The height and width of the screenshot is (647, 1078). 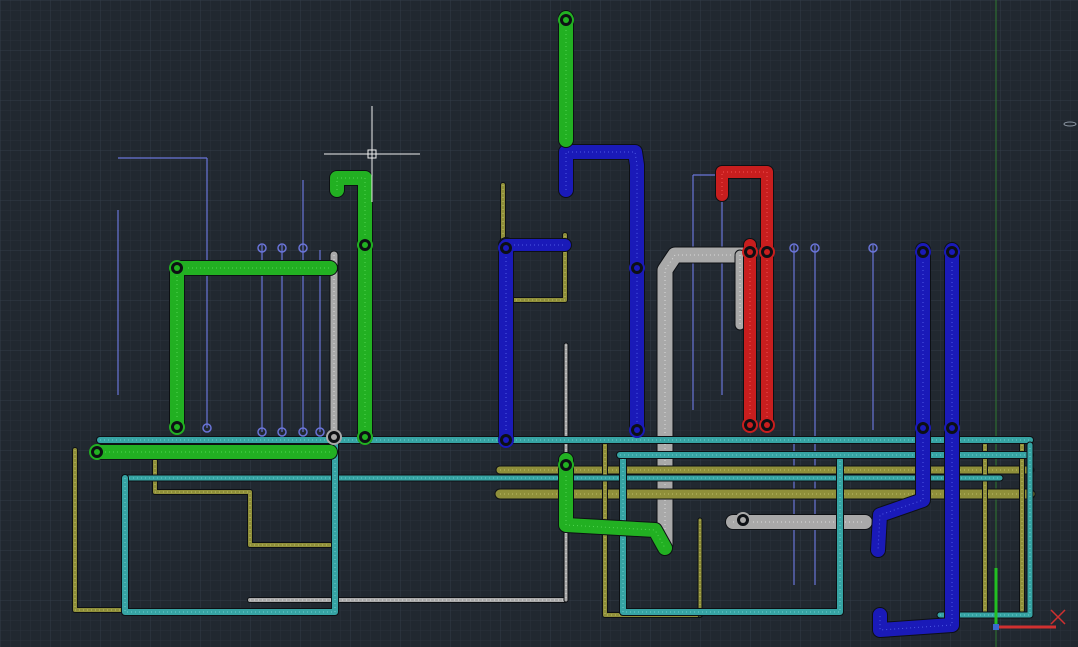 What do you see at coordinates (637, 430) in the screenshot?
I see `flange-8-core` at bounding box center [637, 430].